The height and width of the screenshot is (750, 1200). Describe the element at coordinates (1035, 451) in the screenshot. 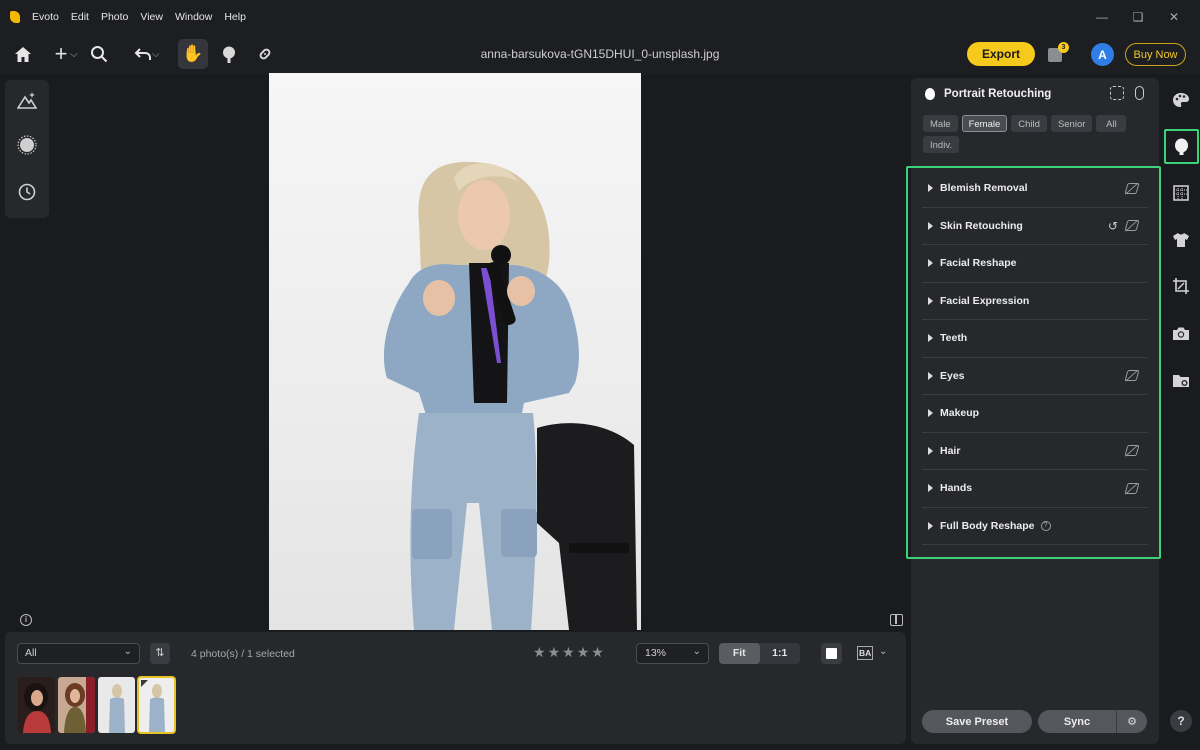

I see `section-hair: Hair` at that location.